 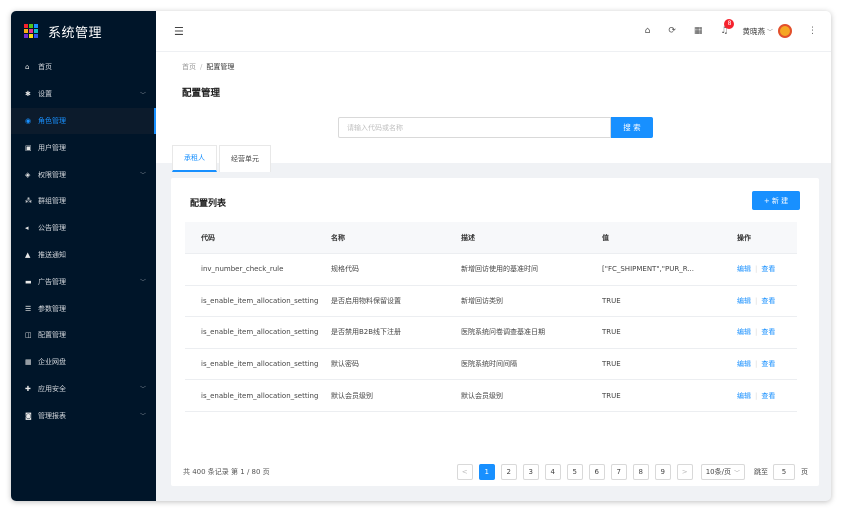 I want to click on column-header: 操作, so click(x=744, y=237).